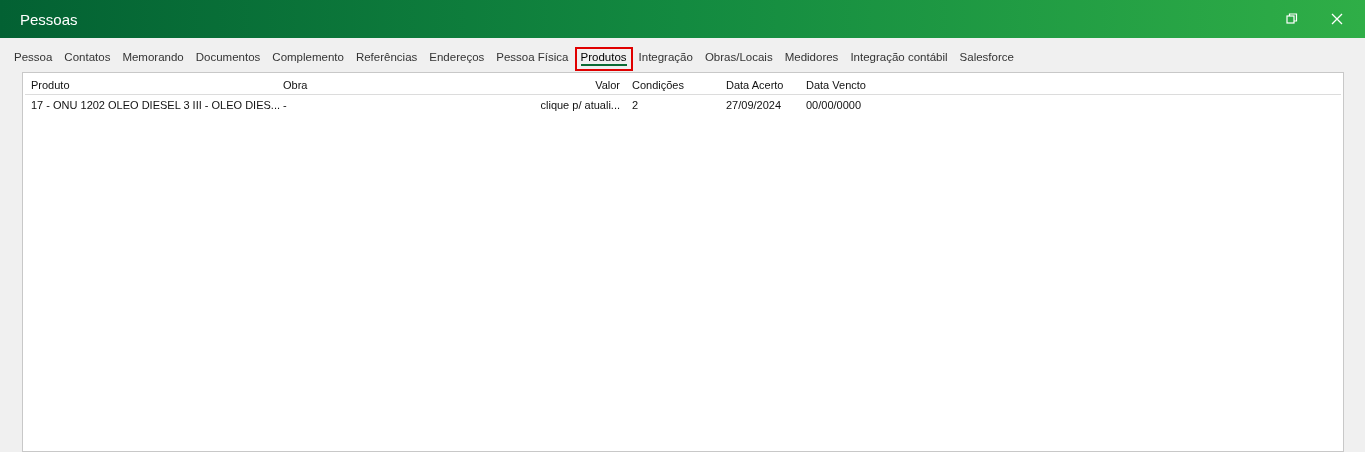 The width and height of the screenshot is (1365, 452). What do you see at coordinates (986, 59) in the screenshot?
I see `tab: Salesforce` at bounding box center [986, 59].